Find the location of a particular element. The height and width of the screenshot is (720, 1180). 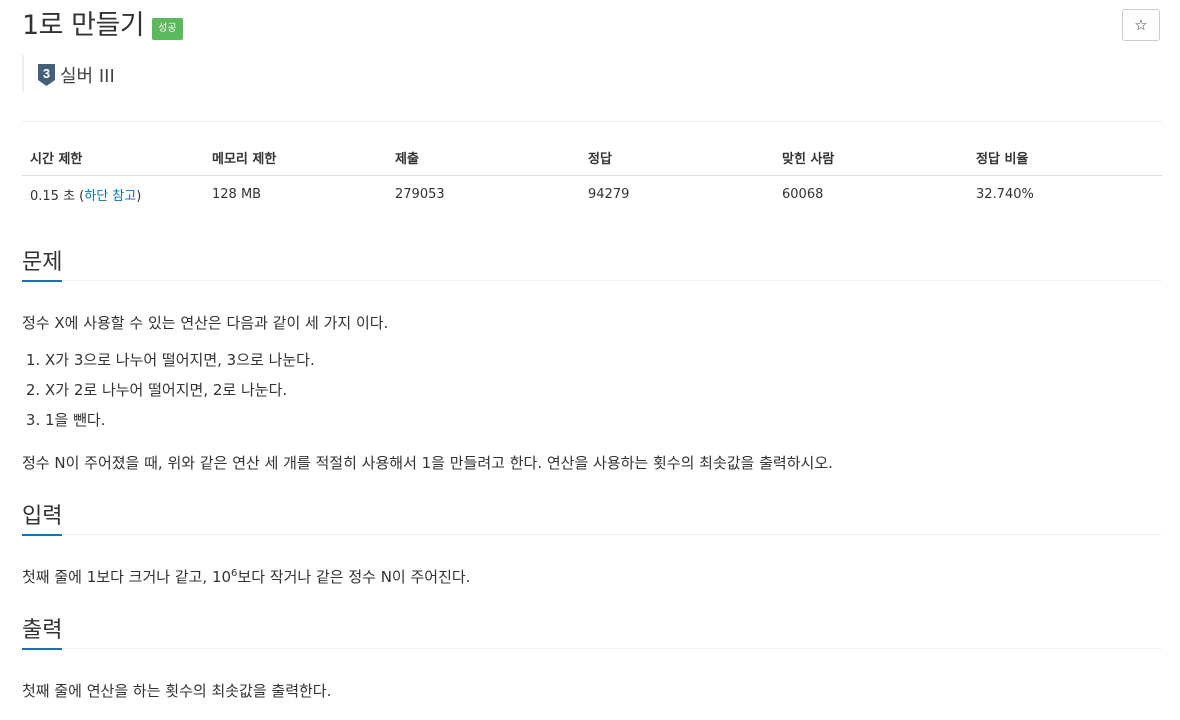

memory-limit-value: 128 MB is located at coordinates (237, 194).